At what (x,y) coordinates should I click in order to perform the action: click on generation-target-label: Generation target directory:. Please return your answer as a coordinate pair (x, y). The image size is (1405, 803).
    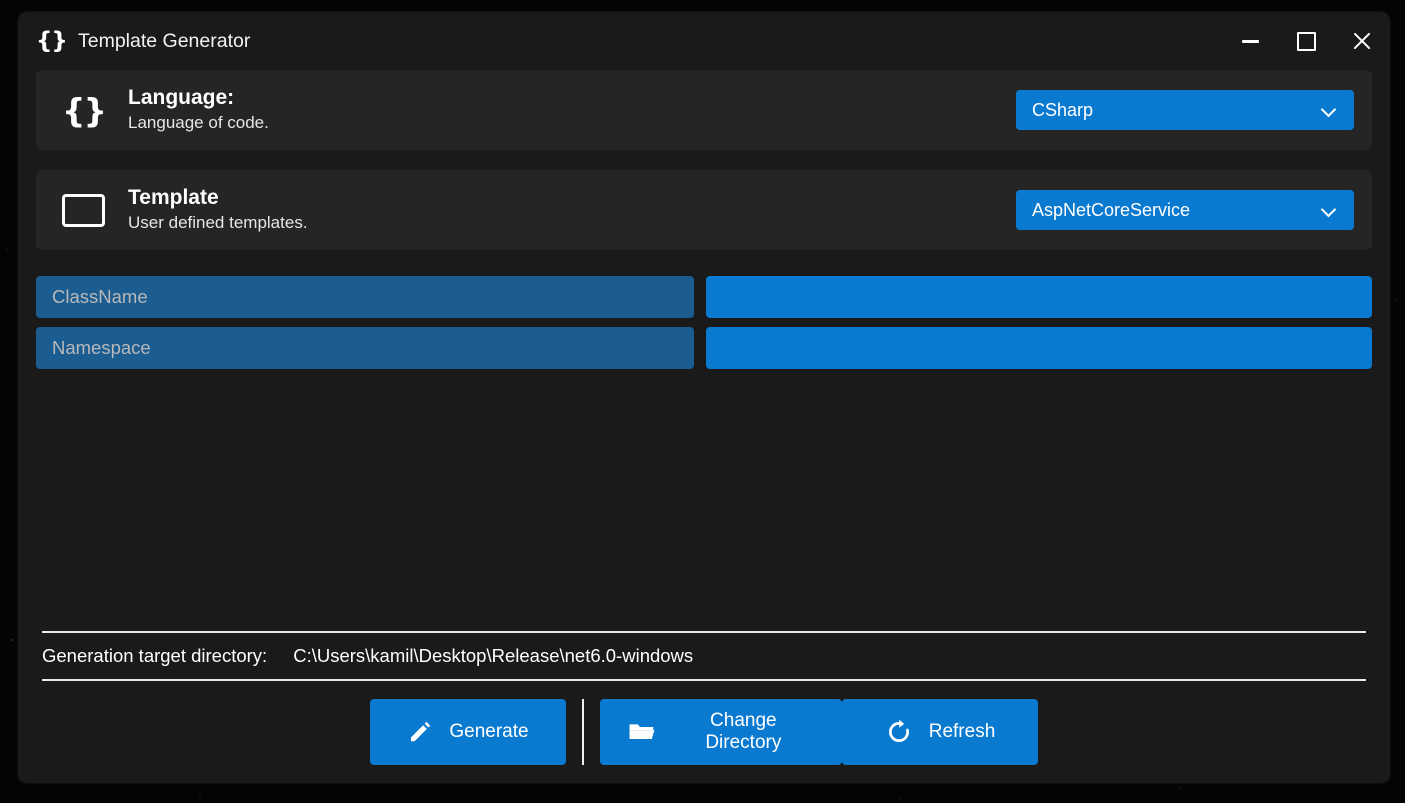
    Looking at the image, I should click on (155, 655).